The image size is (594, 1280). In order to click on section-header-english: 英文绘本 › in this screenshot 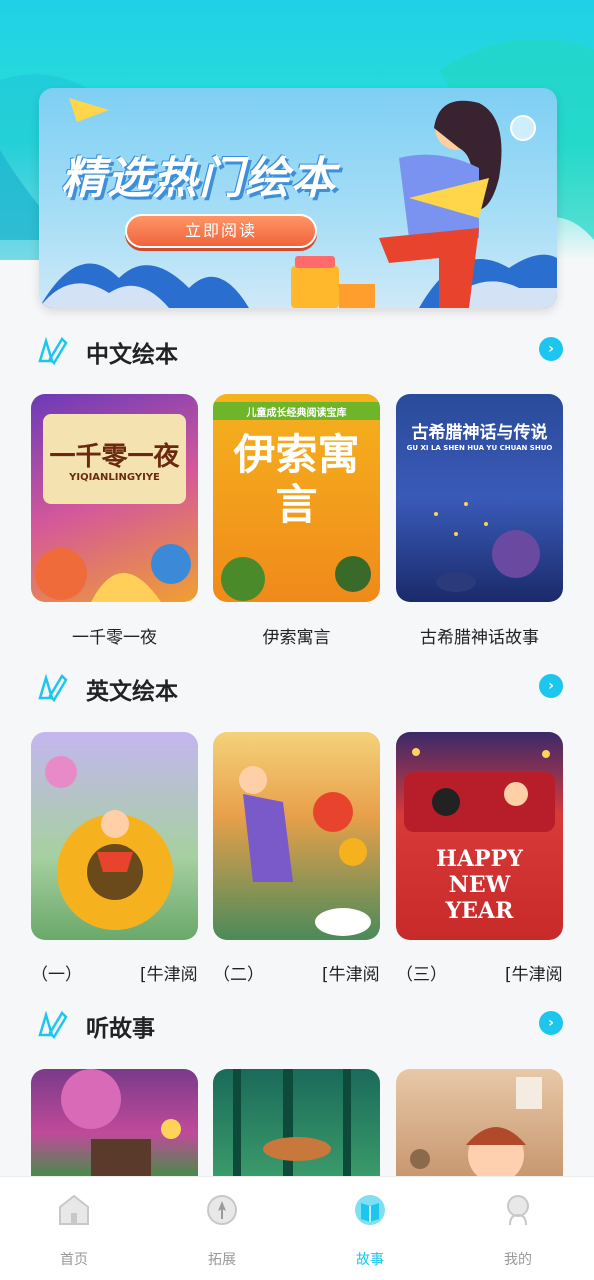, I will do `click(299, 686)`.